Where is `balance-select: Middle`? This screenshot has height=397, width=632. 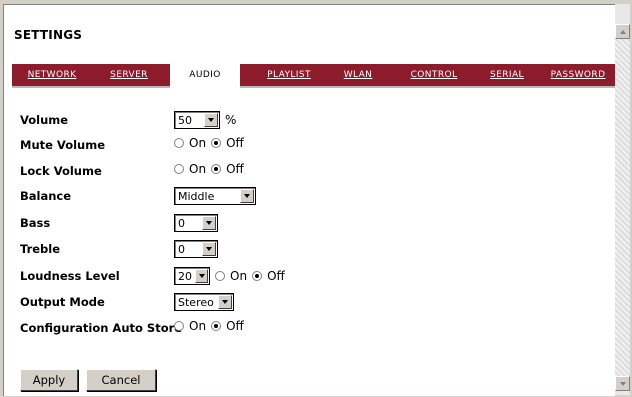 balance-select: Middle is located at coordinates (215, 196).